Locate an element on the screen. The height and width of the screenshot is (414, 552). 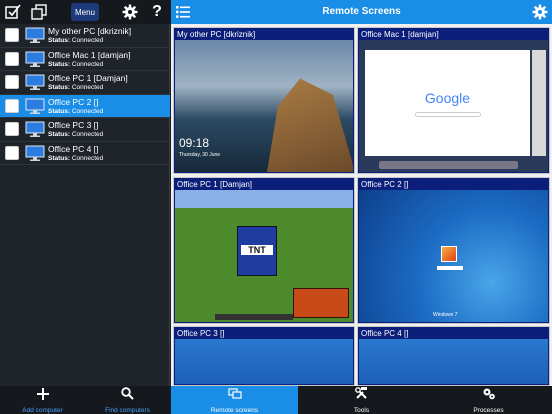
hotbar is located at coordinates (254, 317).